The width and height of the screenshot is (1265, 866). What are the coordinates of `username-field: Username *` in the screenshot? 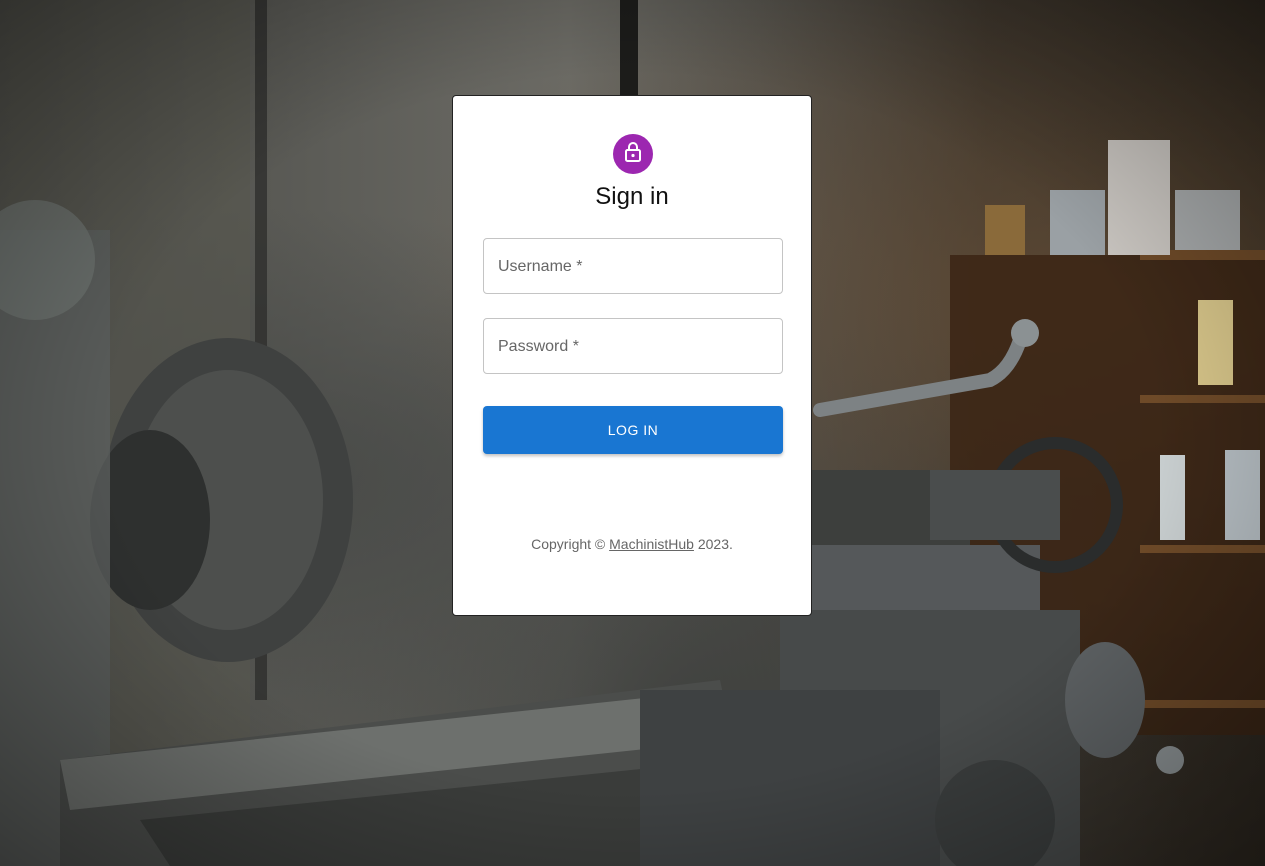 It's located at (633, 266).